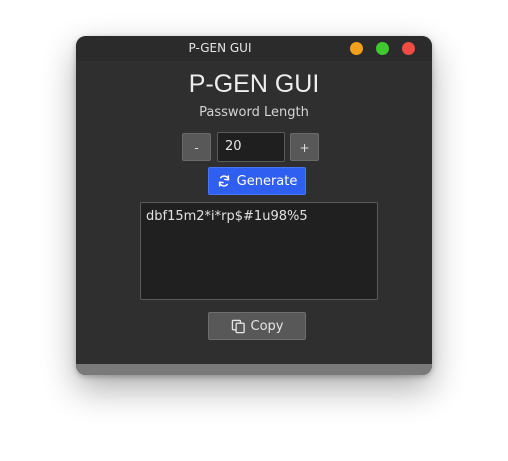 This screenshot has width=508, height=461. What do you see at coordinates (251, 147) in the screenshot?
I see `password-length-input: 20` at bounding box center [251, 147].